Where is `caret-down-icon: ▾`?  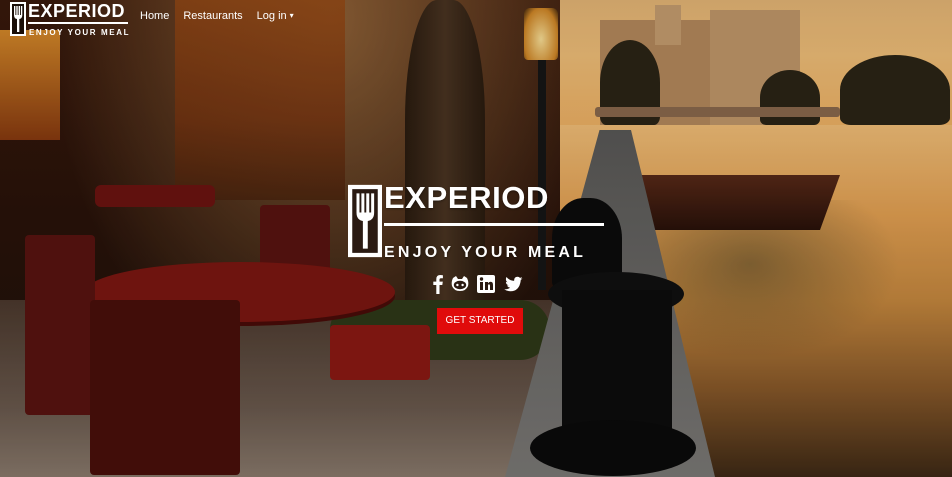 caret-down-icon: ▾ is located at coordinates (291, 15).